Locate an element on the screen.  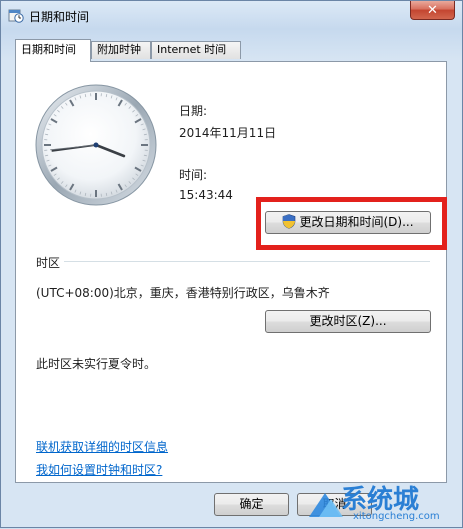
ok-button: 确定 is located at coordinates (251, 504).